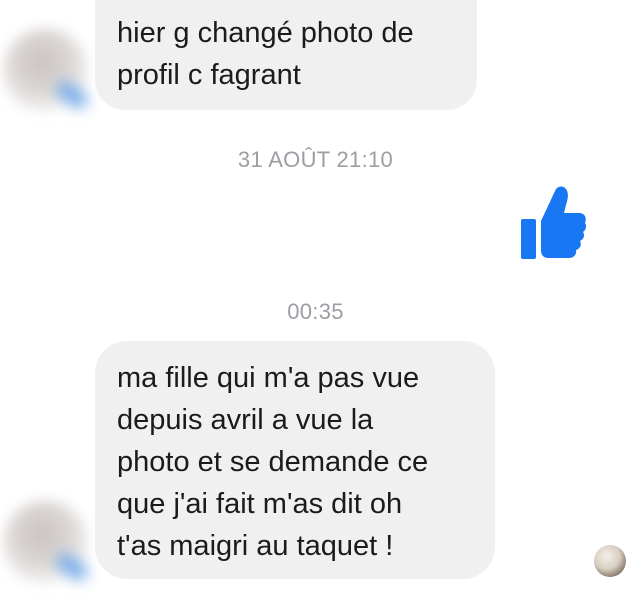 This screenshot has width=631, height=600. I want to click on message-bubble-incoming: hier g changé photo de profil c fagrant, so click(286, 55).